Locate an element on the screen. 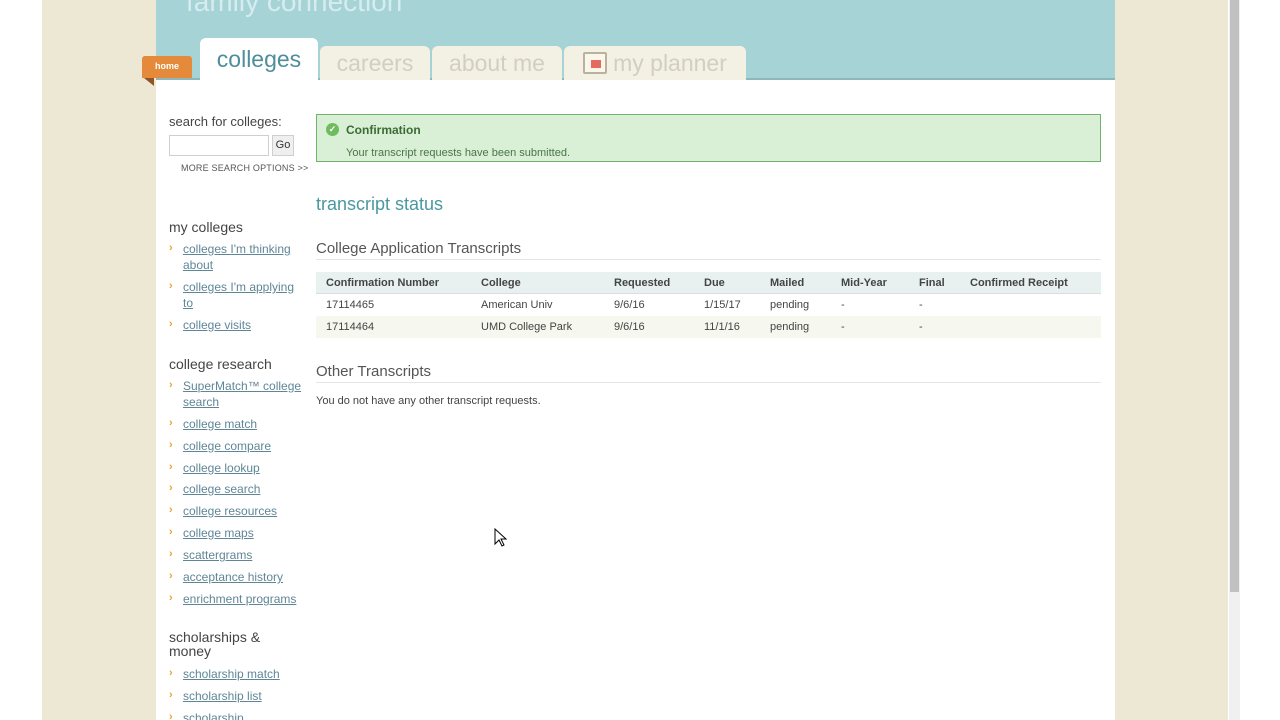 Image resolution: width=1280 pixels, height=720 pixels. sidebar-link-label: scholarship list is located at coordinates (244, 696).